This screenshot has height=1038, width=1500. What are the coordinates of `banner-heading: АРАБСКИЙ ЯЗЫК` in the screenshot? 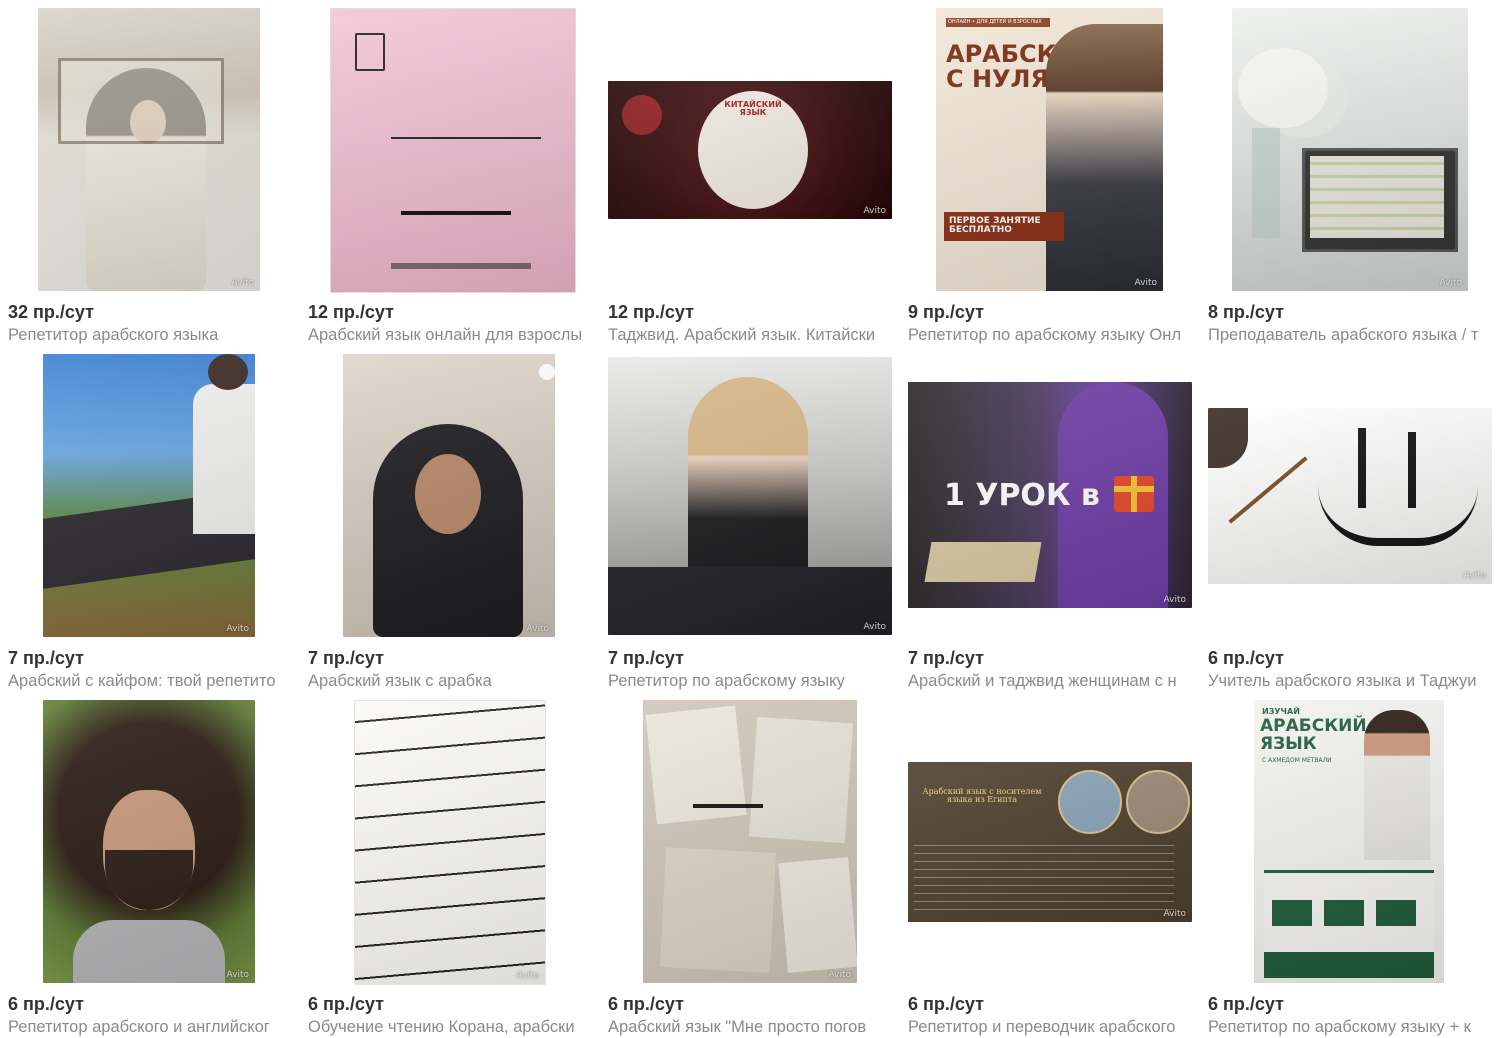 It's located at (1313, 735).